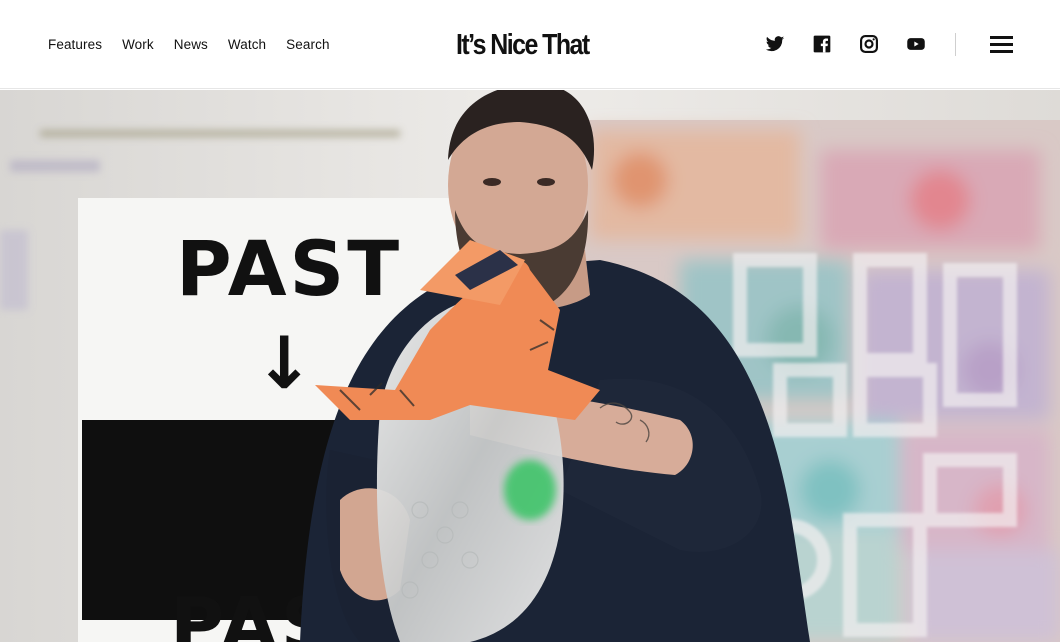  I want to click on nav-watch: Watch, so click(247, 45).